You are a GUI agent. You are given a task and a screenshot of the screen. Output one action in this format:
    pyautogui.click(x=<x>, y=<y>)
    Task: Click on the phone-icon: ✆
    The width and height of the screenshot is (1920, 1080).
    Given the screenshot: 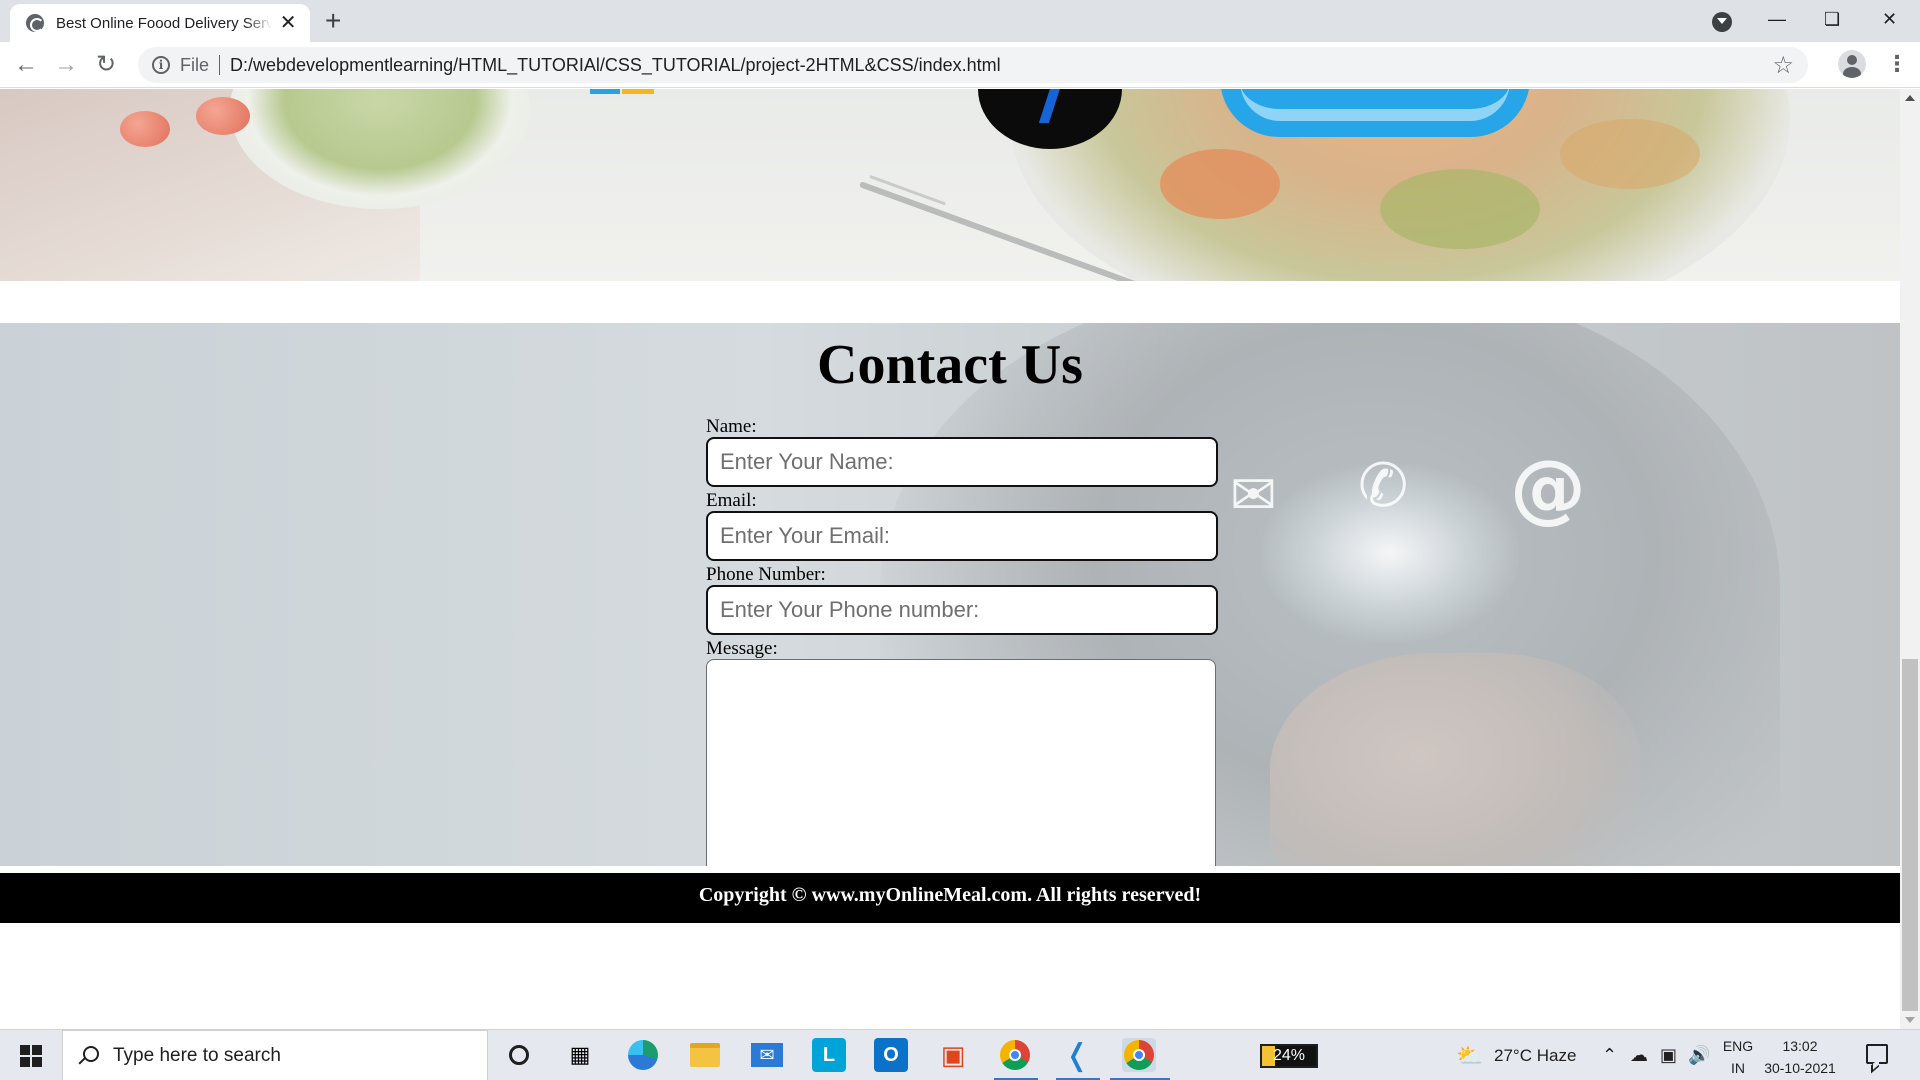 What is the action you would take?
    pyautogui.click(x=1383, y=486)
    